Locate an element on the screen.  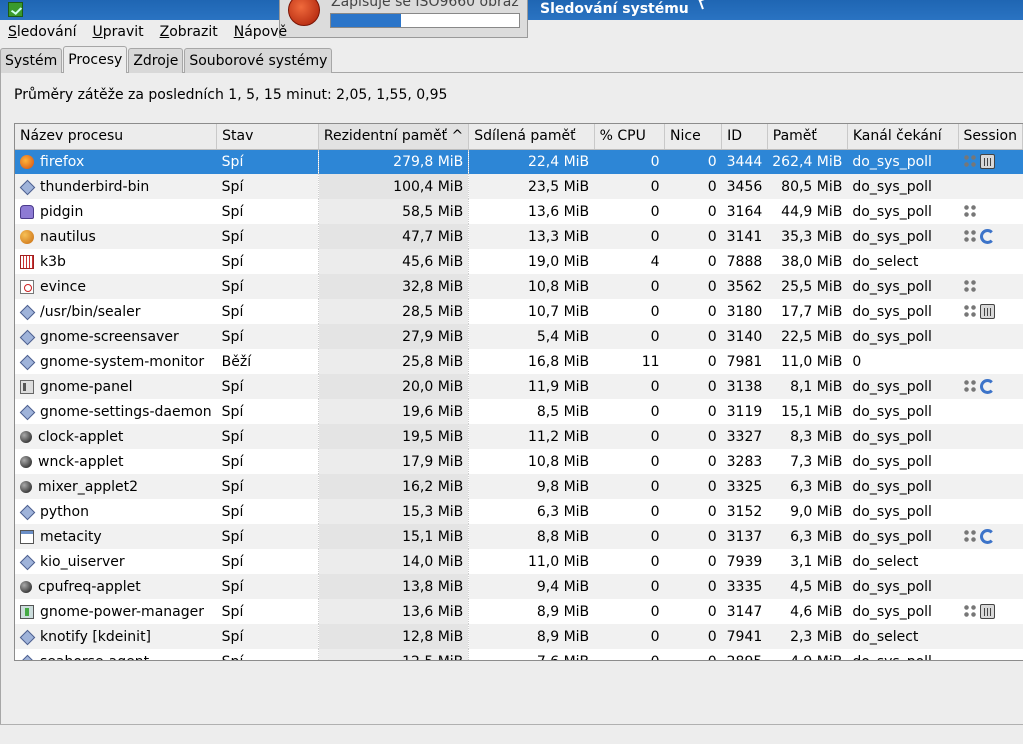
column-header-memory: Paměť is located at coordinates (807, 137).